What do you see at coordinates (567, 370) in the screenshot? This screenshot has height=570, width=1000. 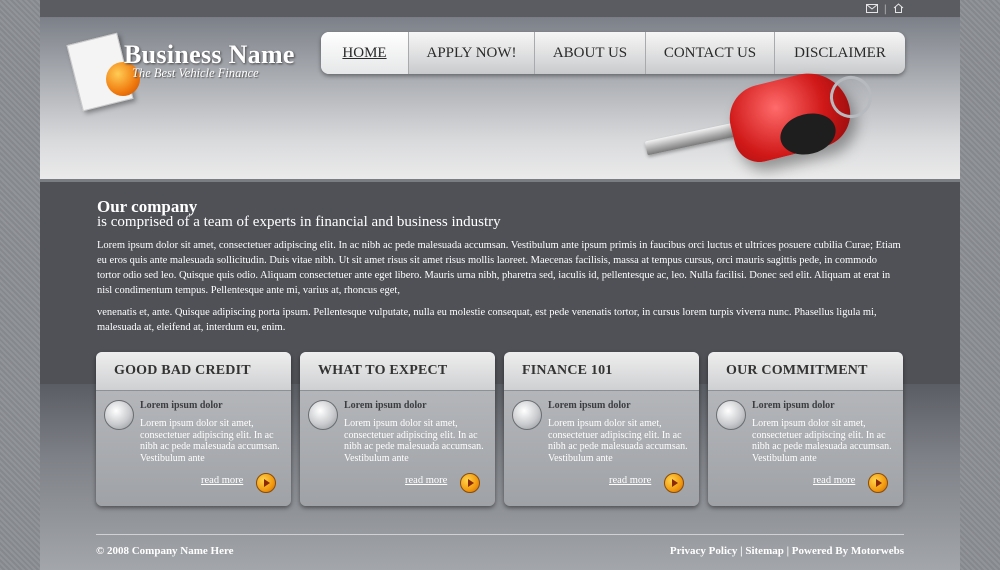 I see `box-title: FINANCE 101` at bounding box center [567, 370].